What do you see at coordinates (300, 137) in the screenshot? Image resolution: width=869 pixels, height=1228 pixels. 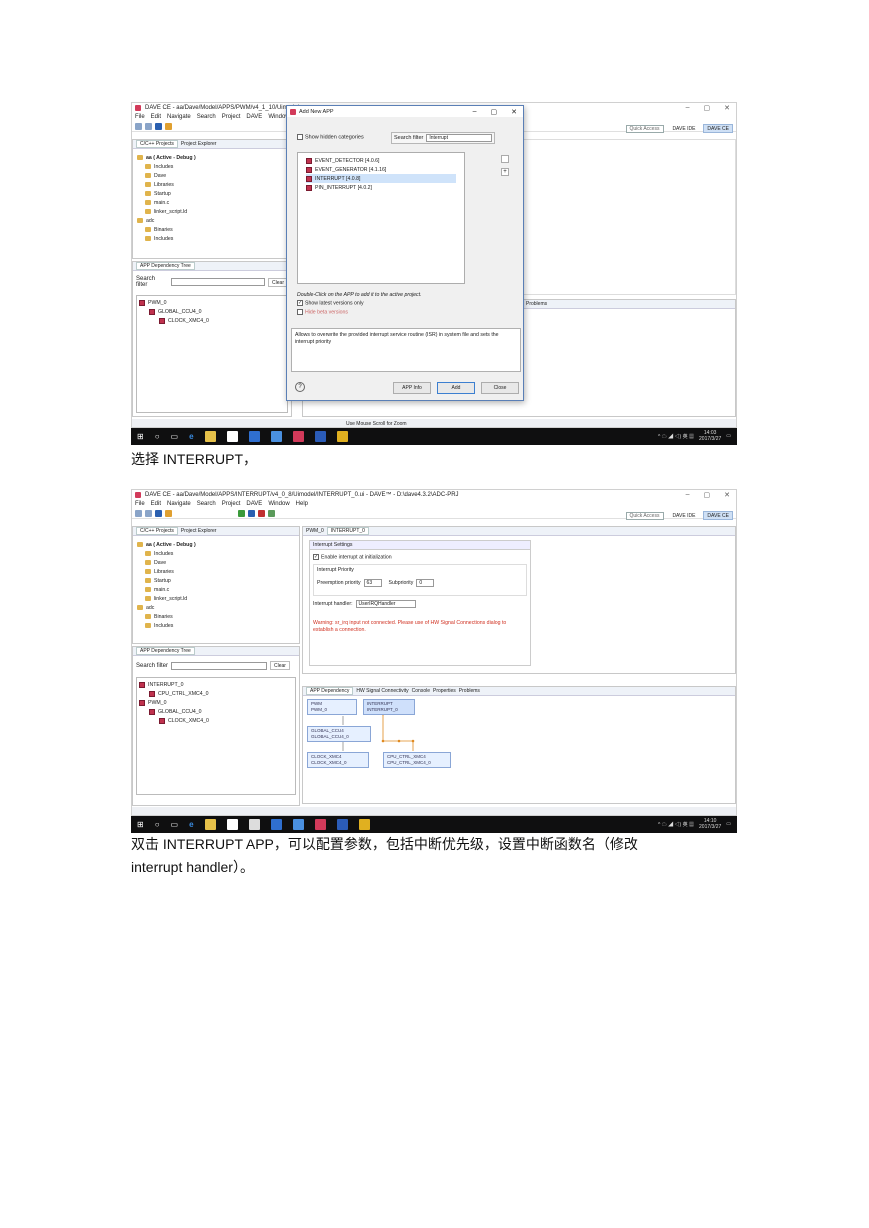 I see `show-hidden-checkbox` at bounding box center [300, 137].